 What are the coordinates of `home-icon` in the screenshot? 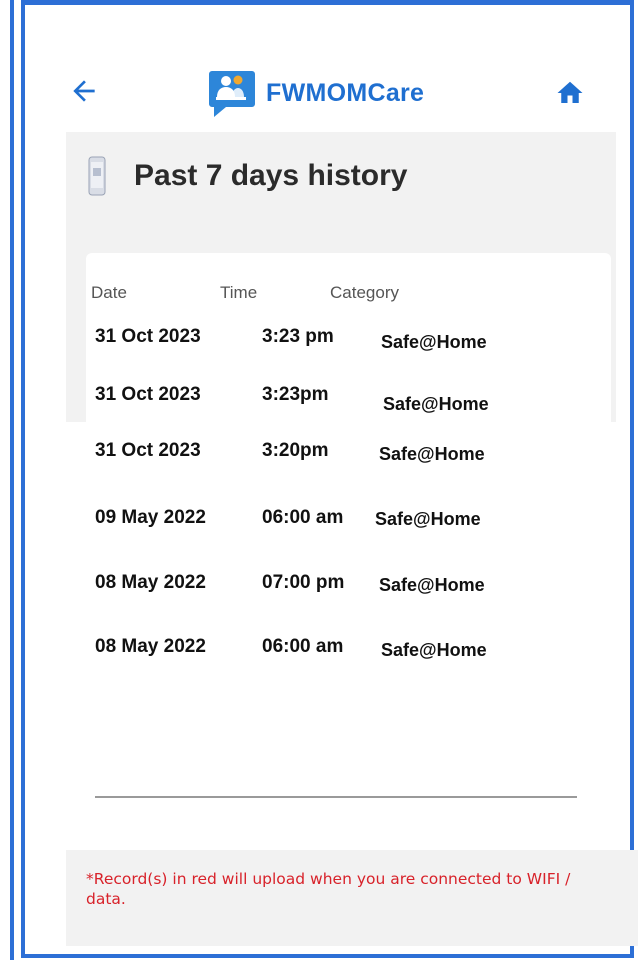 It's located at (570, 93).